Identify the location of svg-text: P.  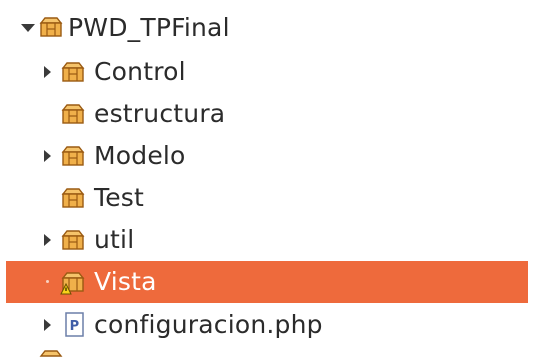
(75, 326).